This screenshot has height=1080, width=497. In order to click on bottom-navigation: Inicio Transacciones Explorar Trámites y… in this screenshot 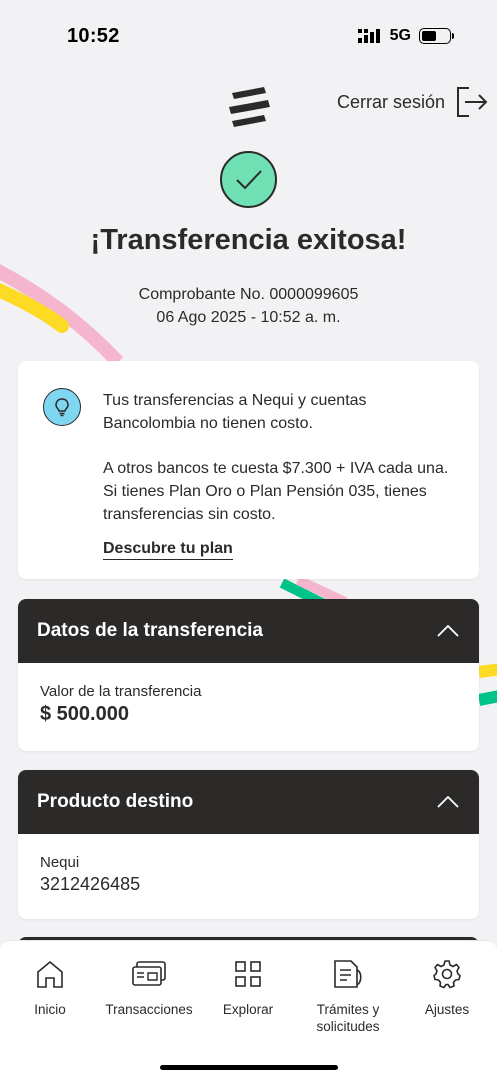, I will do `click(248, 1010)`.